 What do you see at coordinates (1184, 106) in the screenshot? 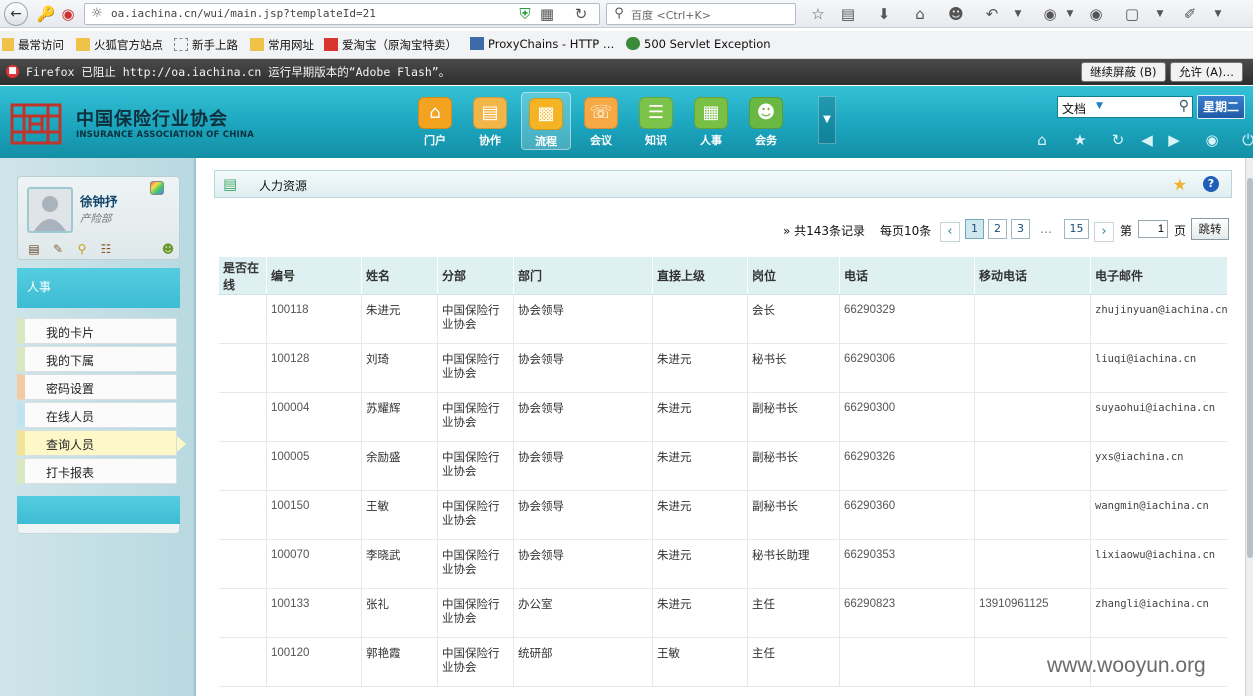
I see `search-icon: ⚲` at bounding box center [1184, 106].